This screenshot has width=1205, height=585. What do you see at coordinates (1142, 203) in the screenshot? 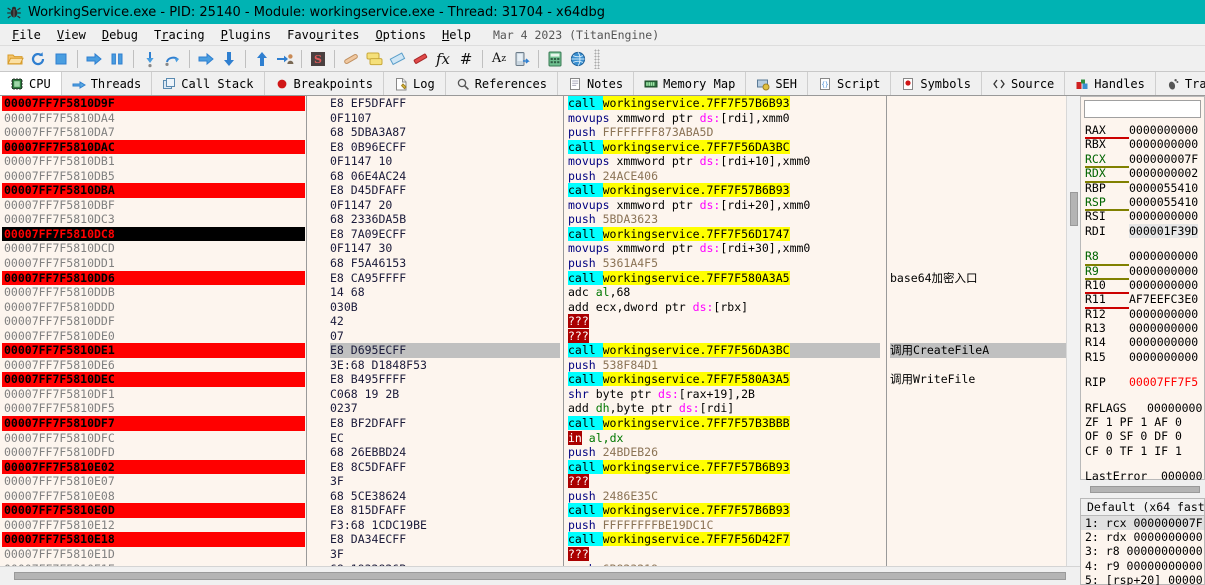
I see `register-row: RSP 0000055410` at bounding box center [1142, 203].